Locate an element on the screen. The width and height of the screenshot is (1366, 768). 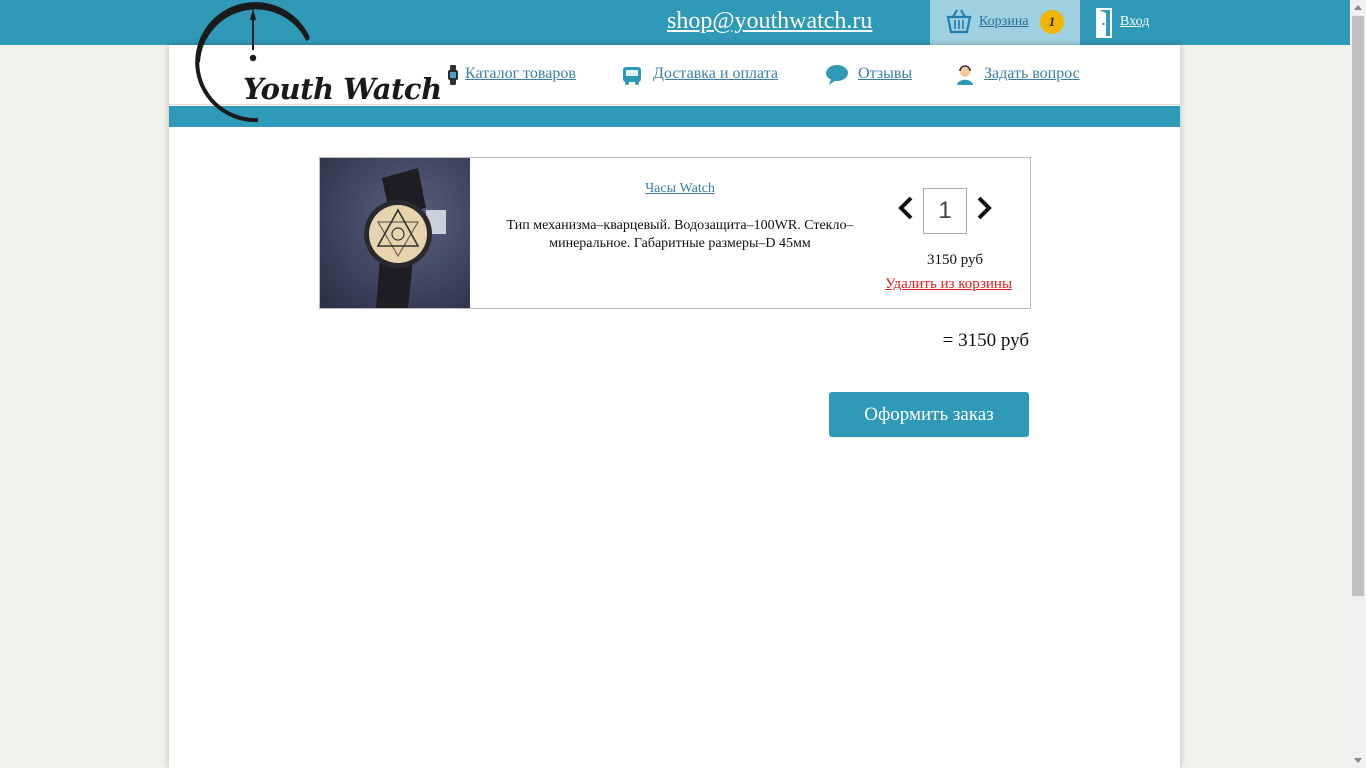
basket-icon is located at coordinates (959, 21).